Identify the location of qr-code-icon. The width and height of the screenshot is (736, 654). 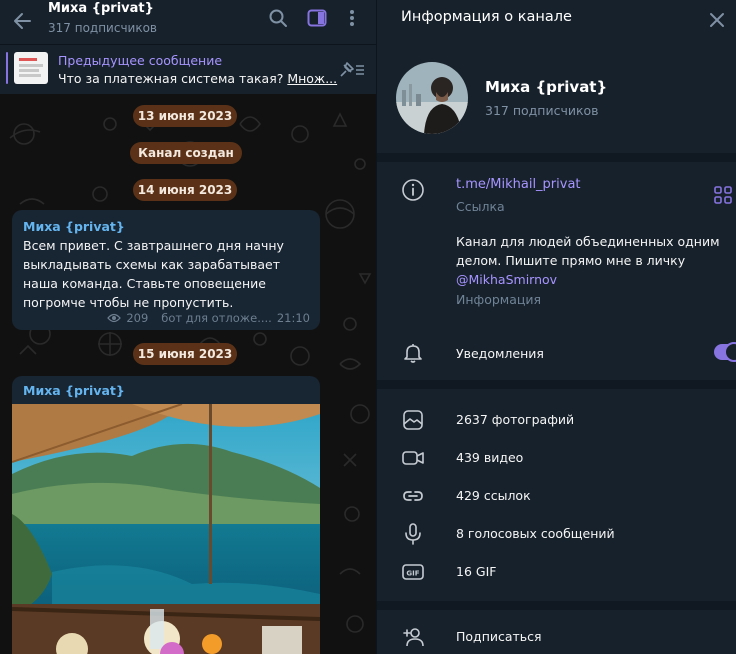
(723, 195).